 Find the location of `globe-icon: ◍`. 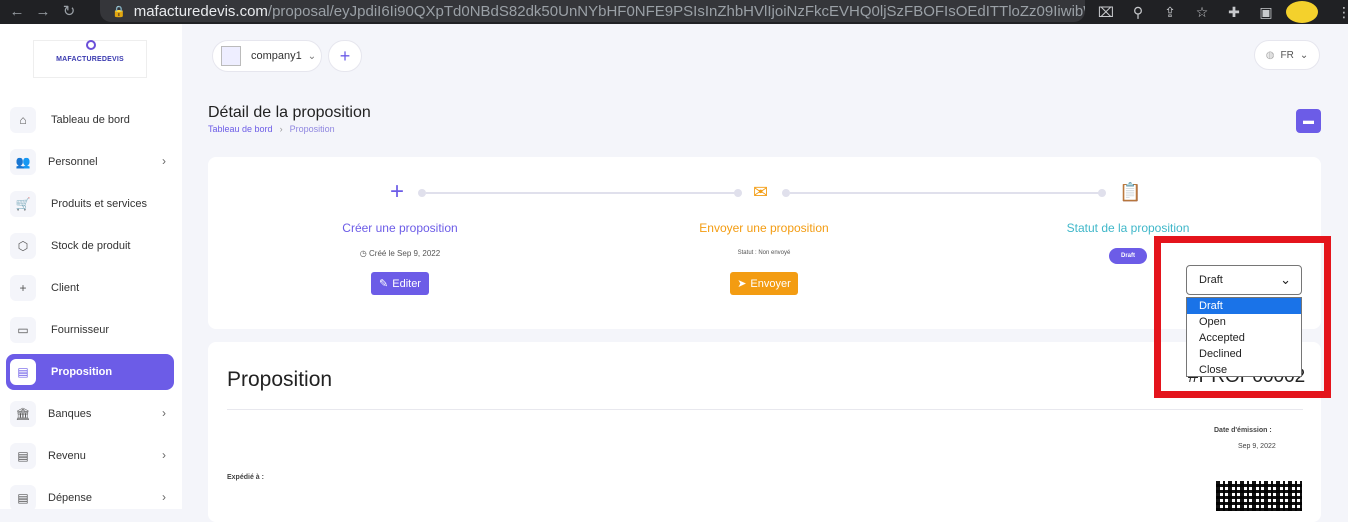

globe-icon: ◍ is located at coordinates (1270, 55).